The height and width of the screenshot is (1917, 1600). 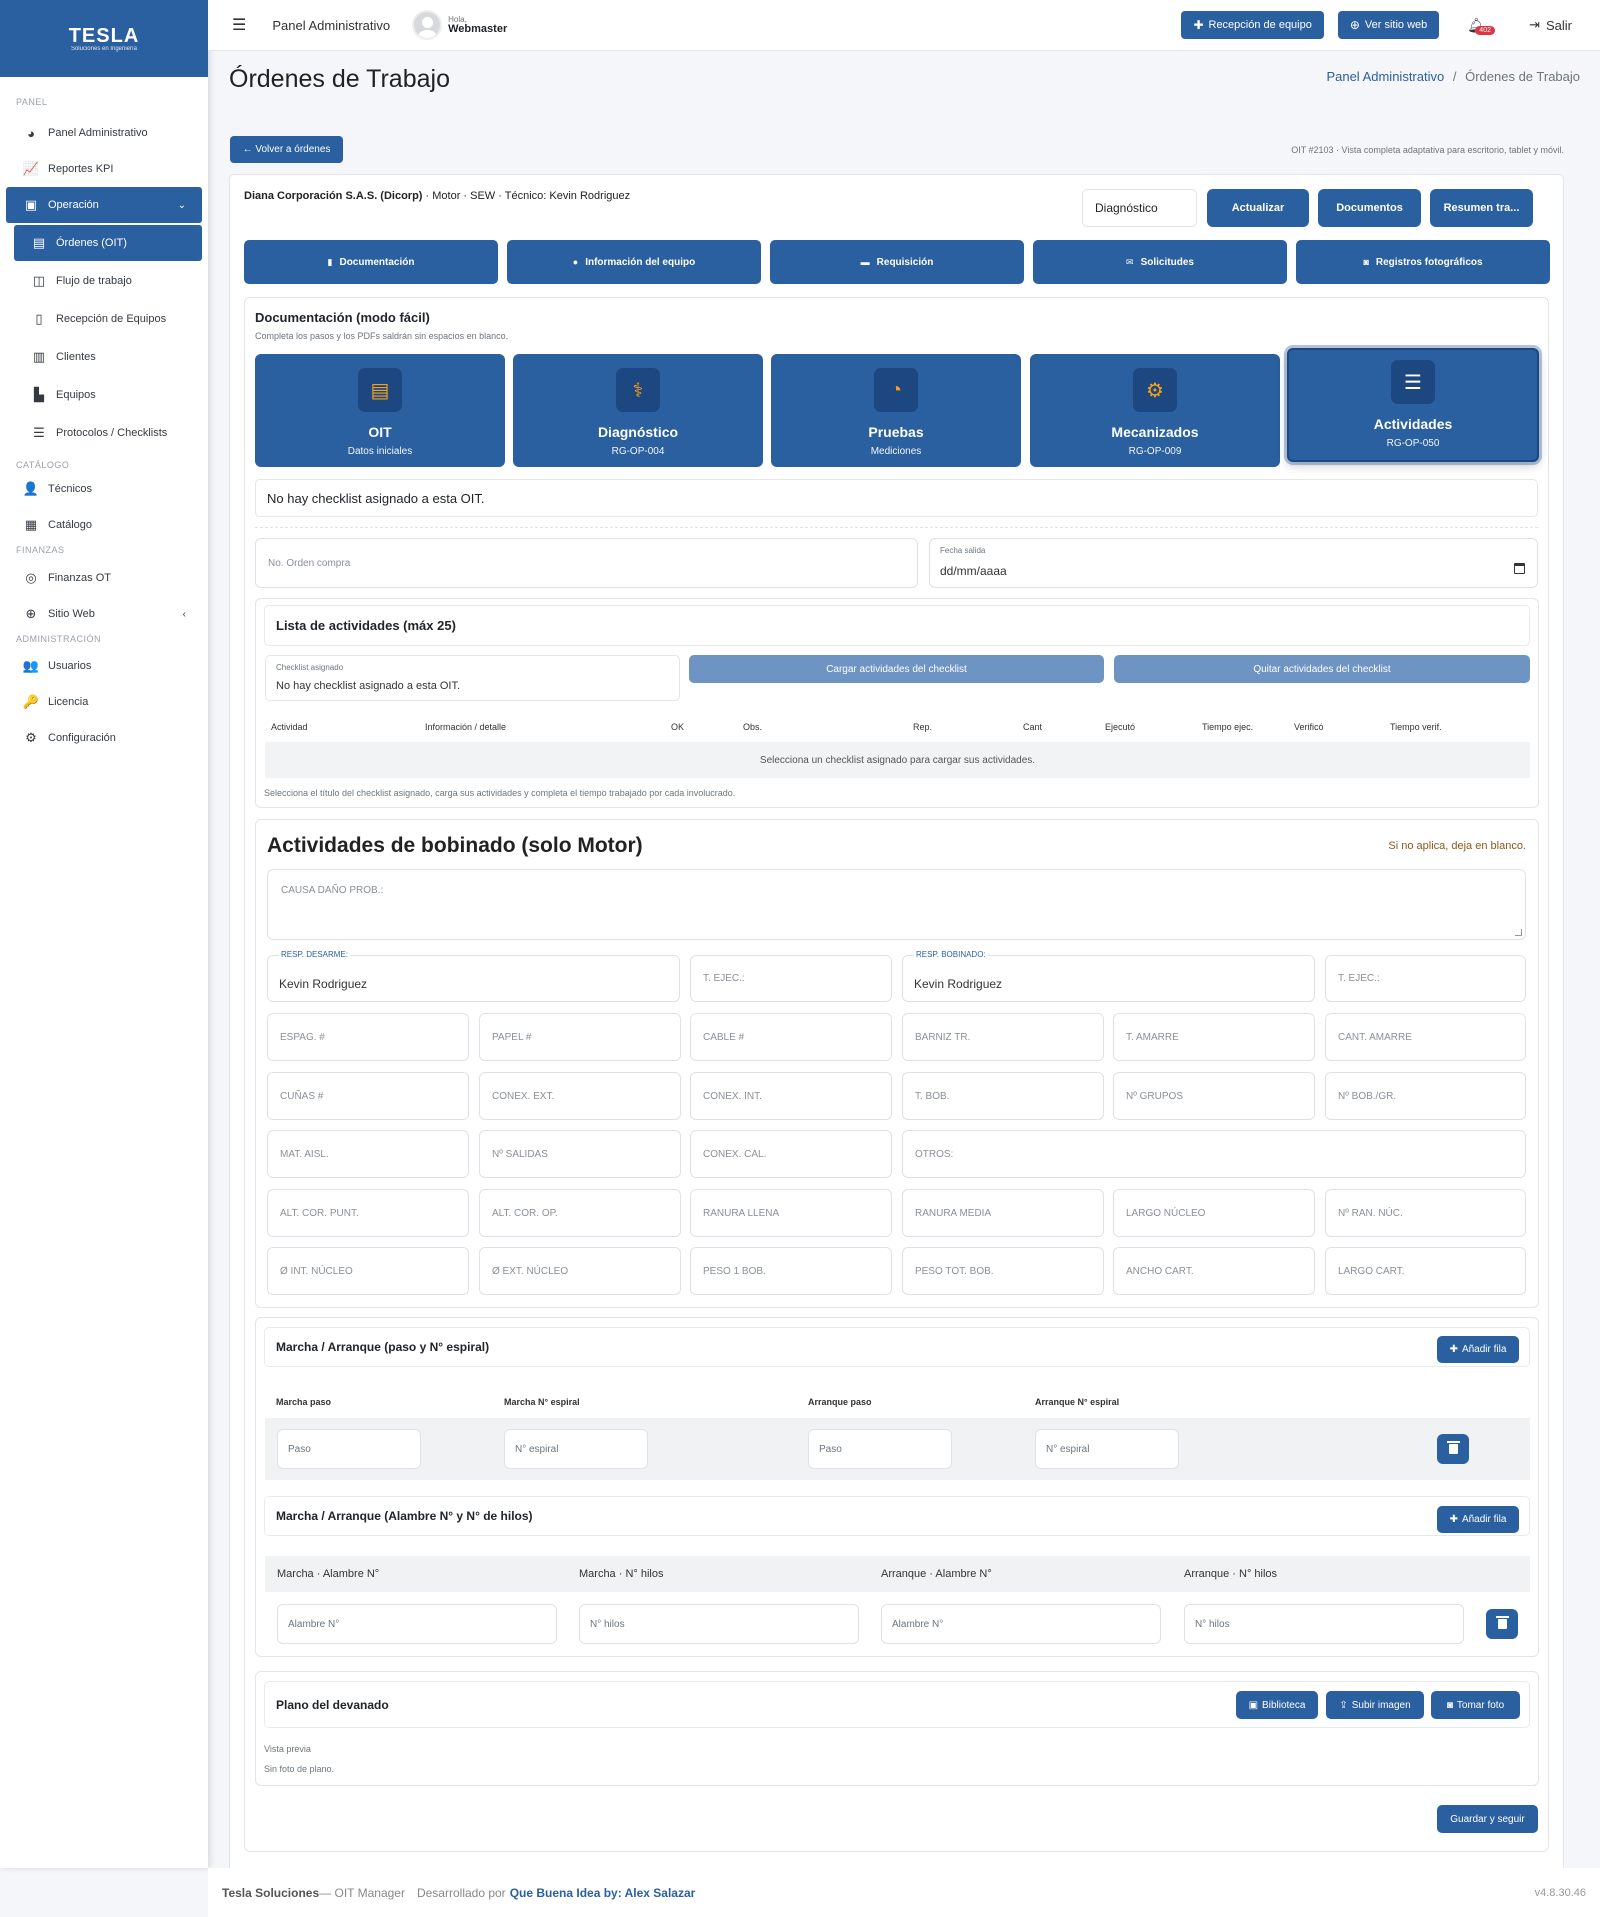 What do you see at coordinates (108, 243) in the screenshot?
I see `sidebar-item-ordenes: ▤ Órdenes (OIT)` at bounding box center [108, 243].